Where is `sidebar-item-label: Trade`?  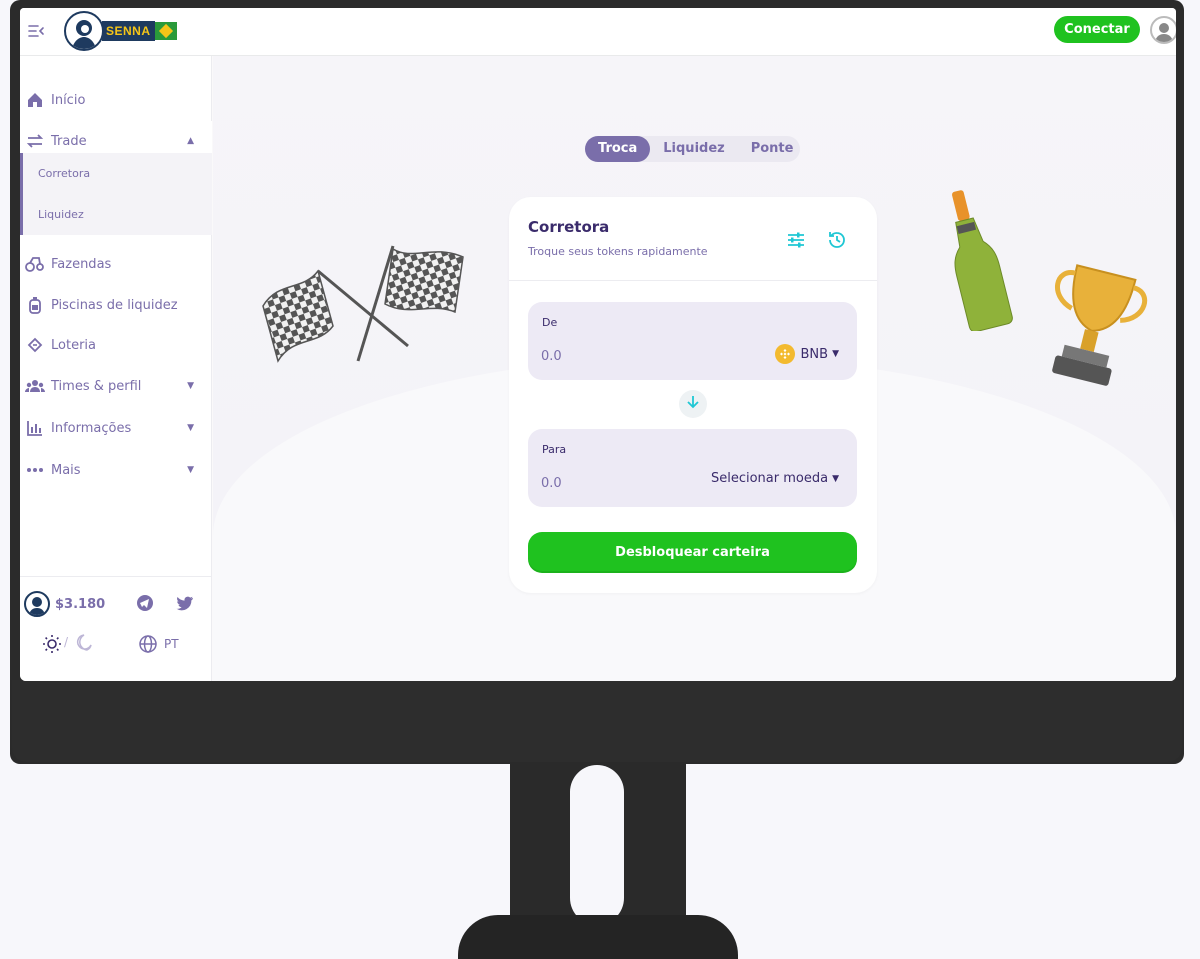
sidebar-item-label: Trade is located at coordinates (69, 141).